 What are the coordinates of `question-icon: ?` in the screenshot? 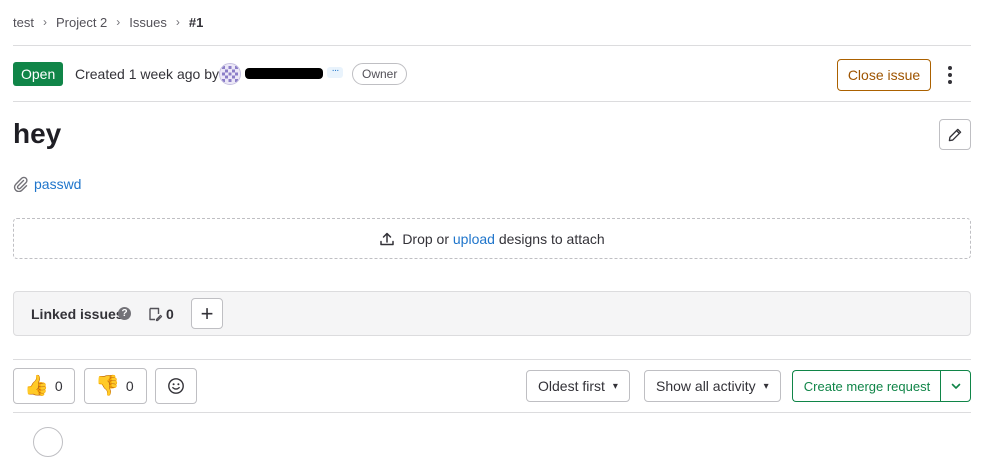 It's located at (124, 313).